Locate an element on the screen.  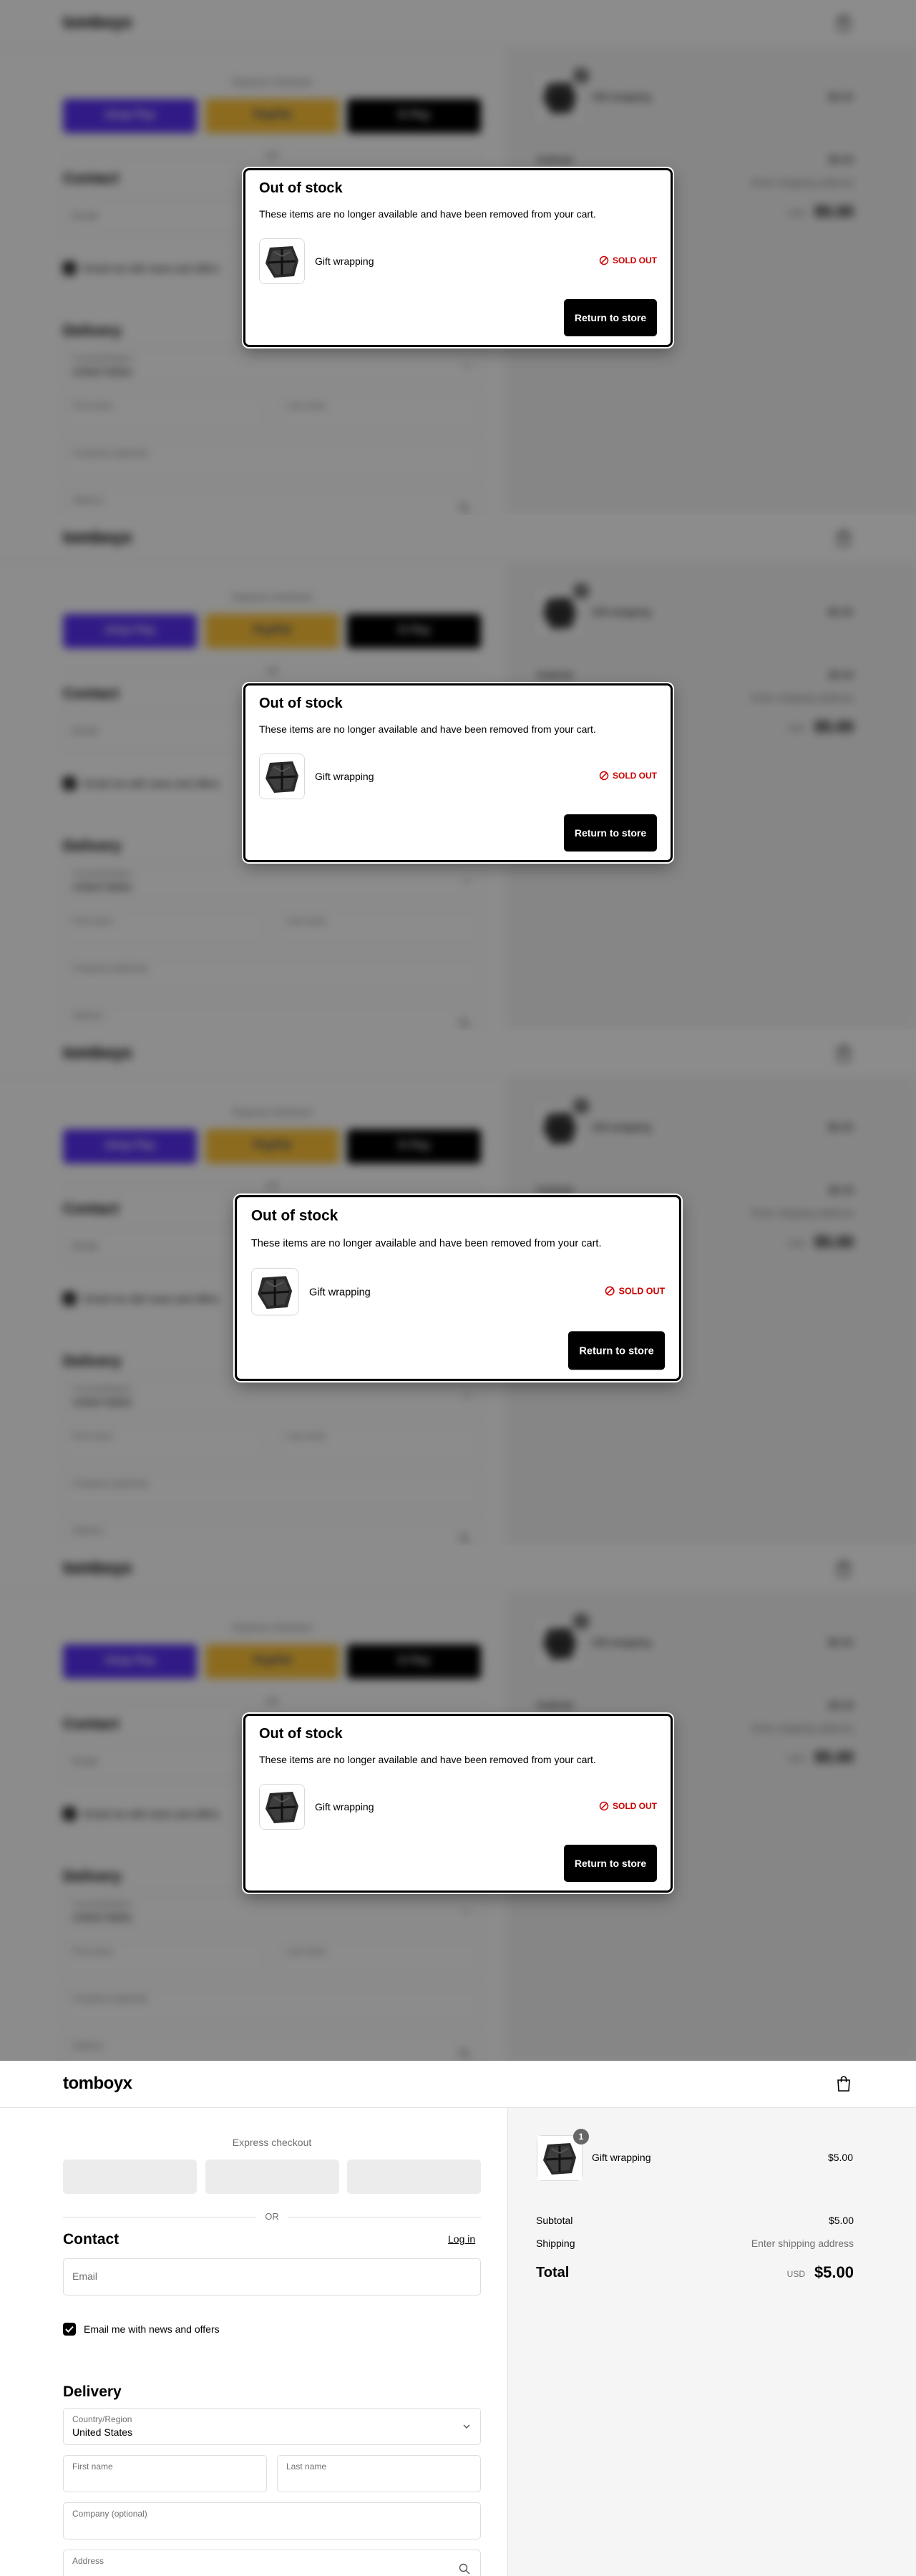
total-row: Total USD $5.00 is located at coordinates (695, 2272).